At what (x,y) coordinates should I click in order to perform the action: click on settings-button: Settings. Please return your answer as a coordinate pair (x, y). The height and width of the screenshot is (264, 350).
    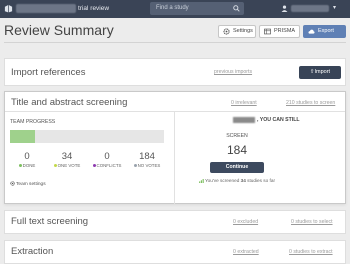
    Looking at the image, I should click on (237, 31).